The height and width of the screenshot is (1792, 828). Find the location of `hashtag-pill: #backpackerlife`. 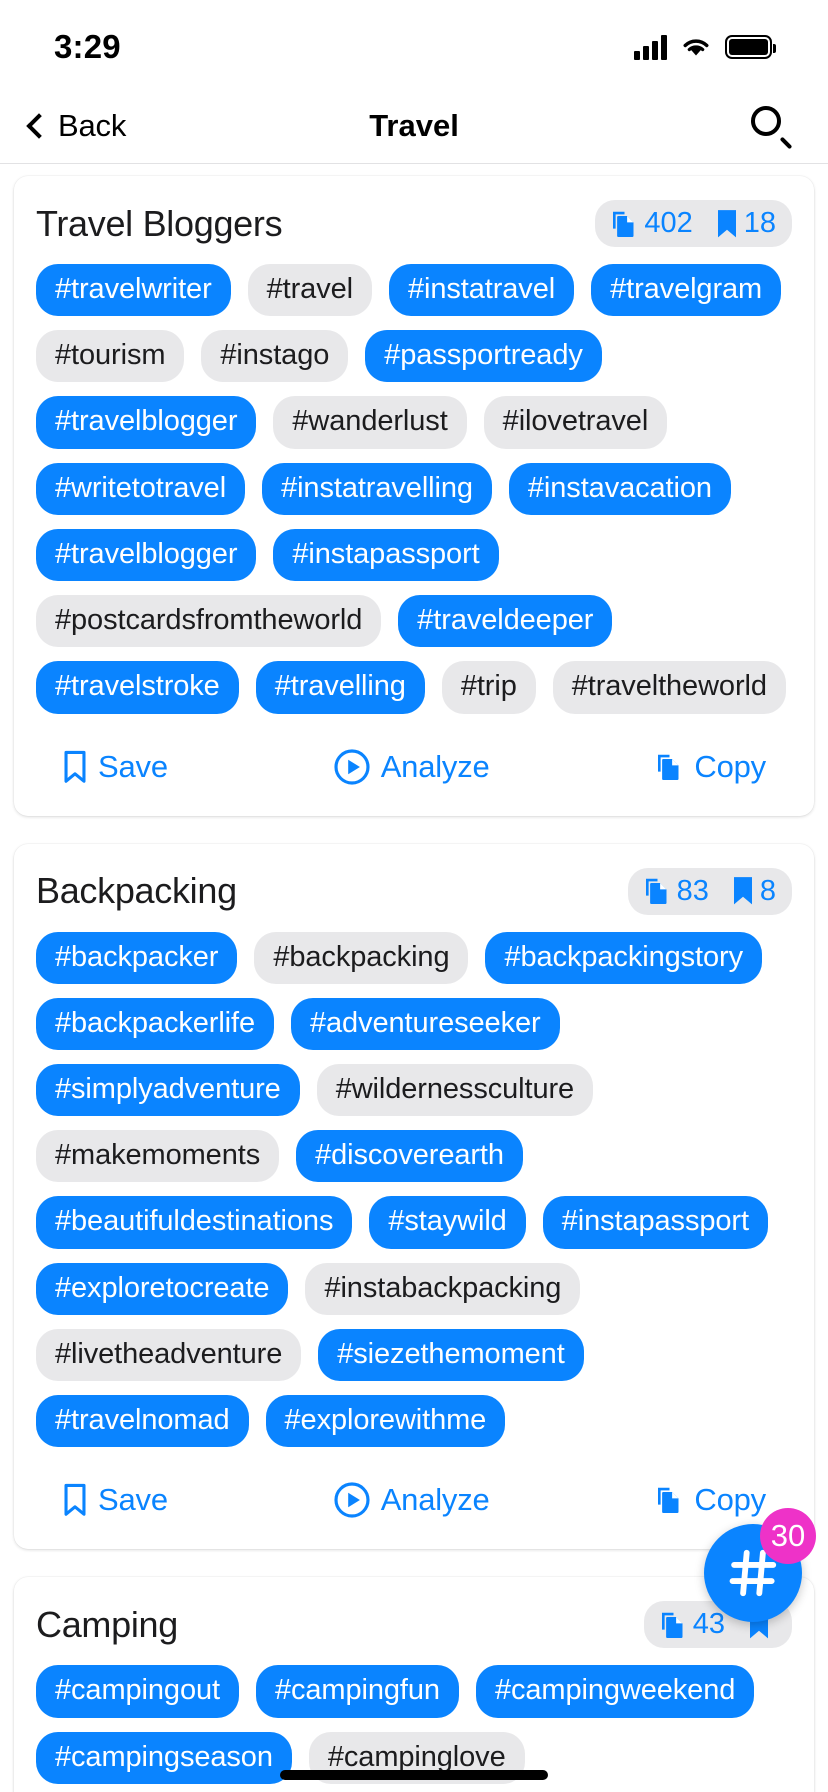

hashtag-pill: #backpackerlife is located at coordinates (155, 1023).